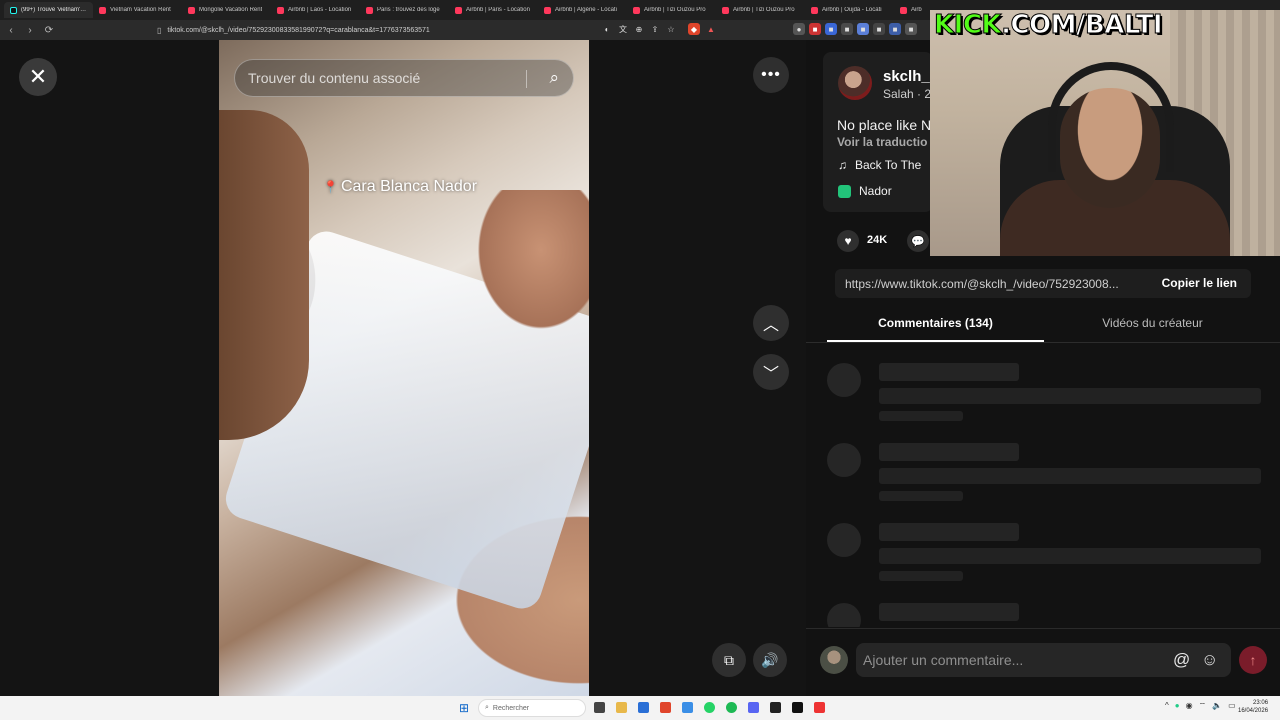  What do you see at coordinates (639, 29) in the screenshot?
I see `zoom-icon: ⊕` at bounding box center [639, 29].